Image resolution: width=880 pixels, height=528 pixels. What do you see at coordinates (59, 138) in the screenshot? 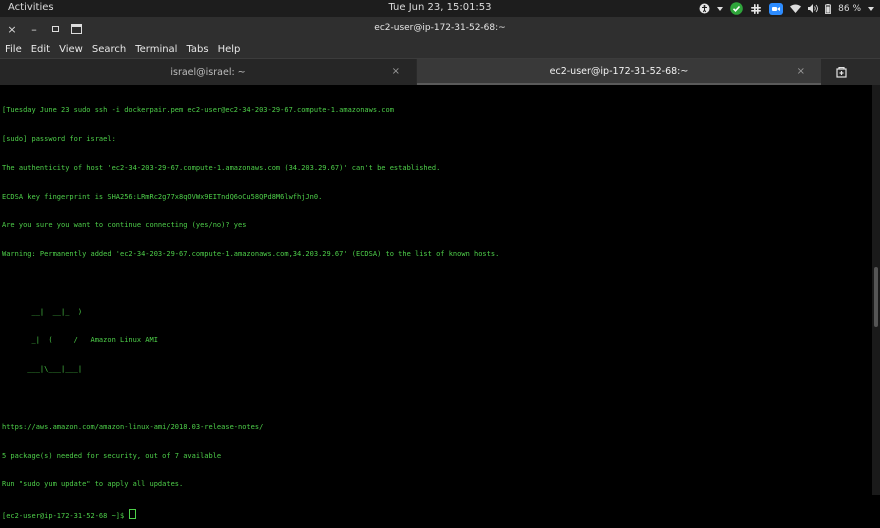
I see `terminal-line: [sudo] password for israel:` at bounding box center [59, 138].